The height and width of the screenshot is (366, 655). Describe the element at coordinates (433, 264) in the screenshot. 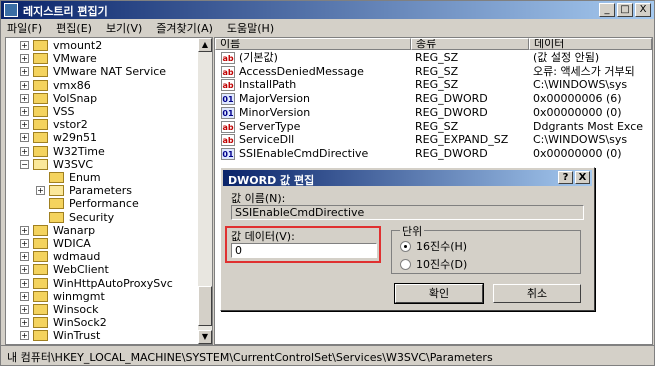

I see `radio-decimal: 10진수(D)` at that location.